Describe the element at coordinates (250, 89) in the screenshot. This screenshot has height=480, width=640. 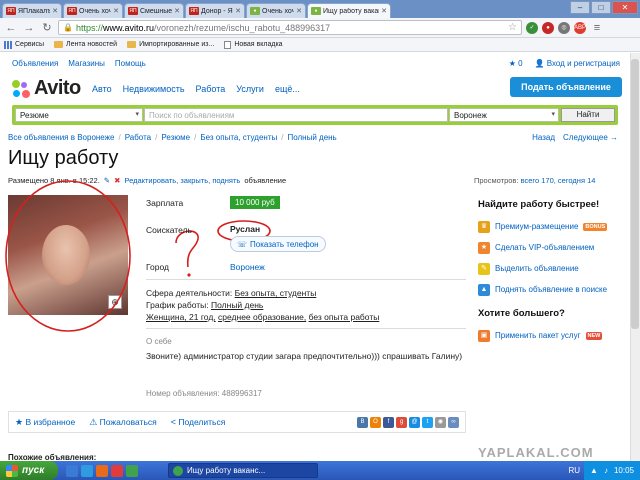
I see `nav-services: Услуги` at that location.